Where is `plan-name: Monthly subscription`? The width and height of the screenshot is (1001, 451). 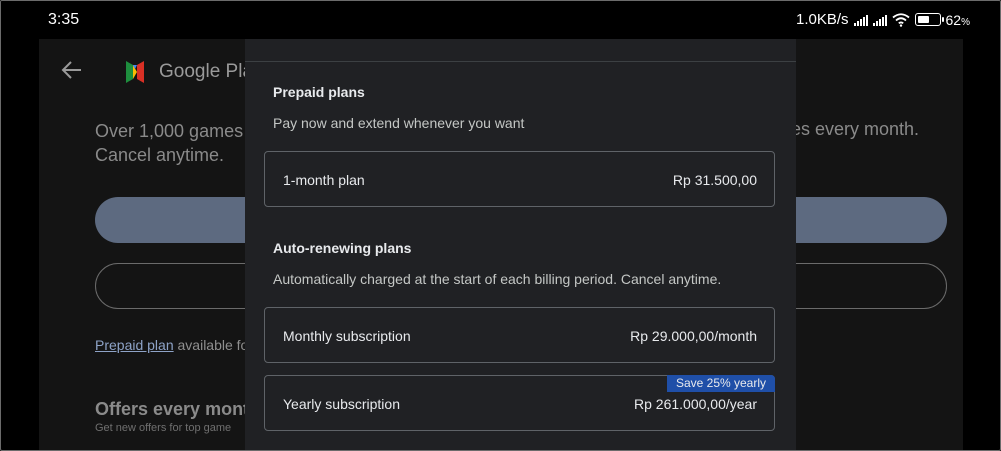
plan-name: Monthly subscription is located at coordinates (347, 336).